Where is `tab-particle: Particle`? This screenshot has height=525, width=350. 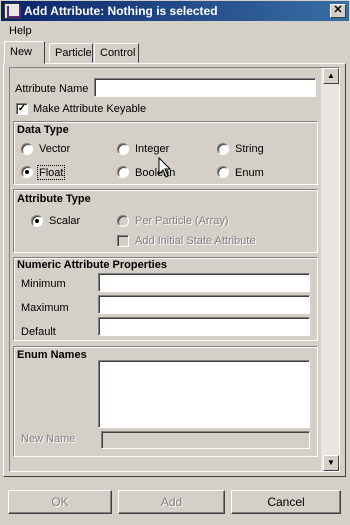 tab-particle: Particle is located at coordinates (71, 53).